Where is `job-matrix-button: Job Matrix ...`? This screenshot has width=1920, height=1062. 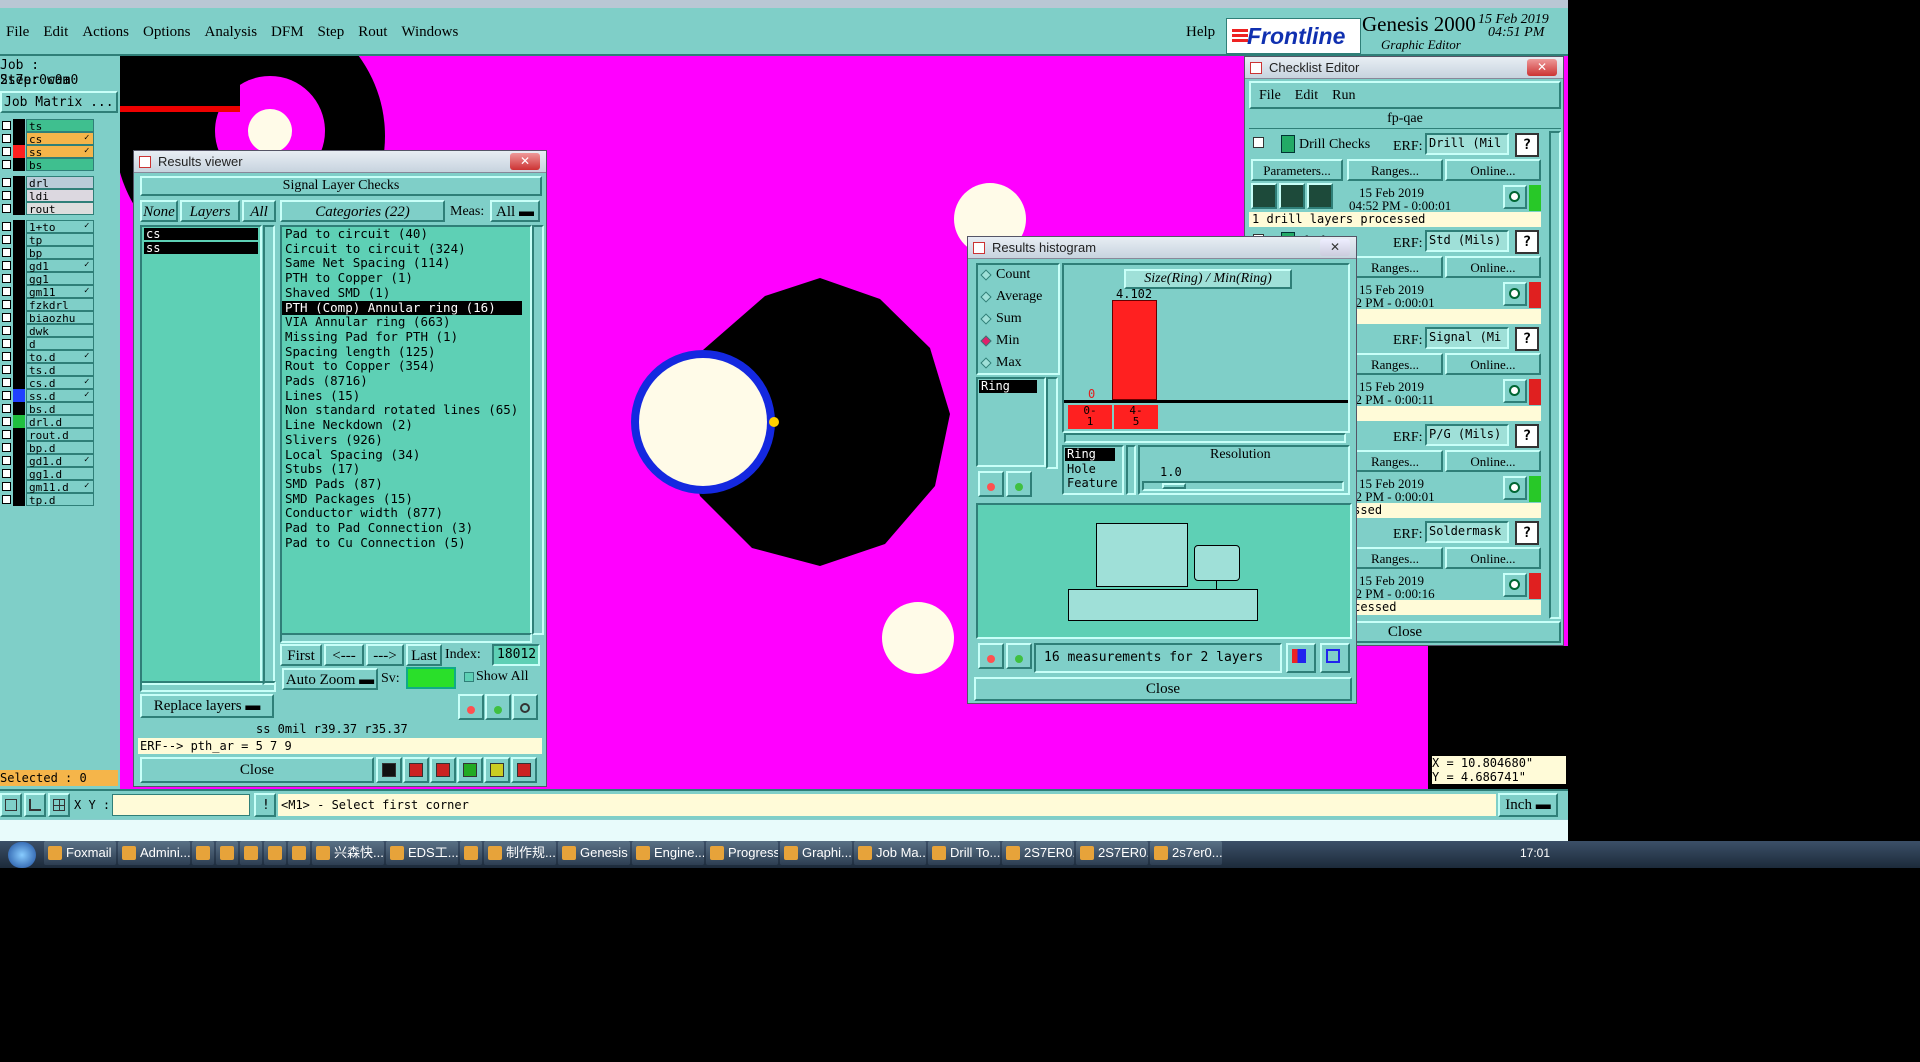 job-matrix-button: Job Matrix ... is located at coordinates (59, 102).